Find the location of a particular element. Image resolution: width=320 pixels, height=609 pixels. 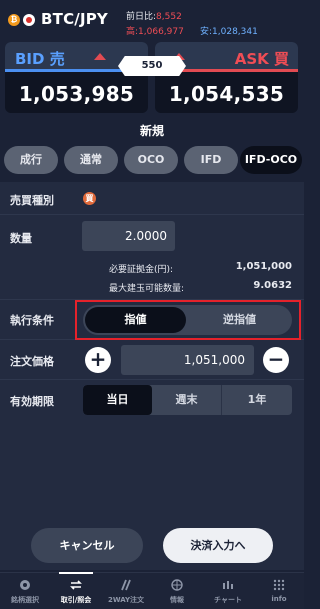

nav-label: チャート is located at coordinates (228, 600).